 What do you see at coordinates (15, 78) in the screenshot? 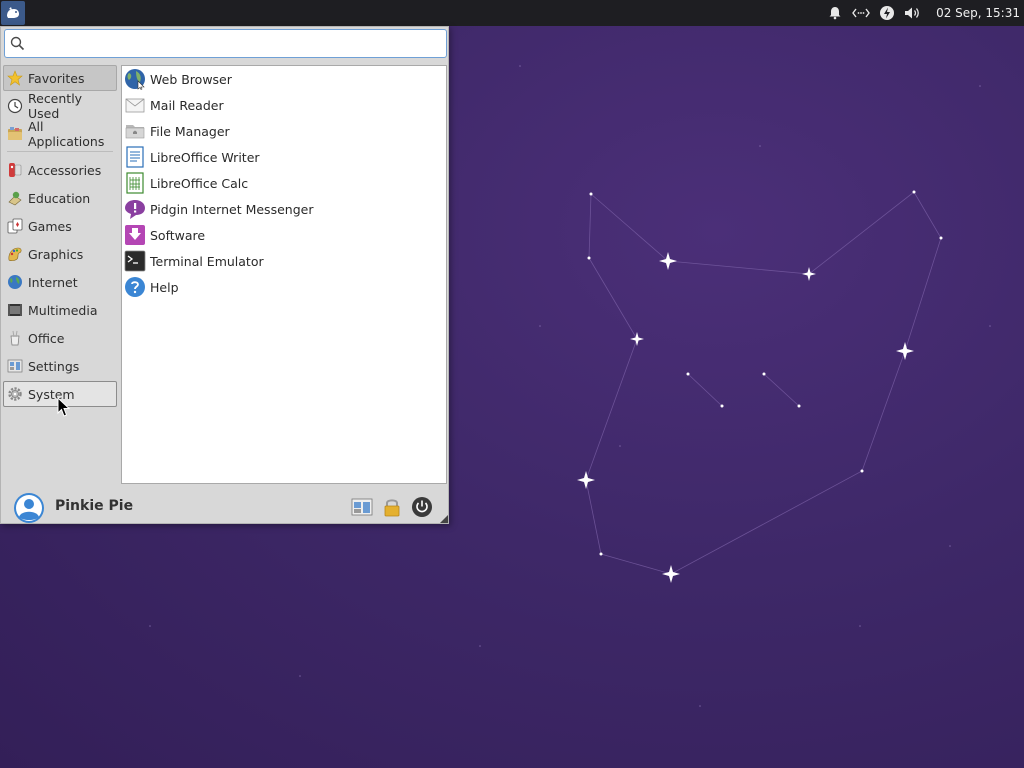
I see `star-icon` at bounding box center [15, 78].